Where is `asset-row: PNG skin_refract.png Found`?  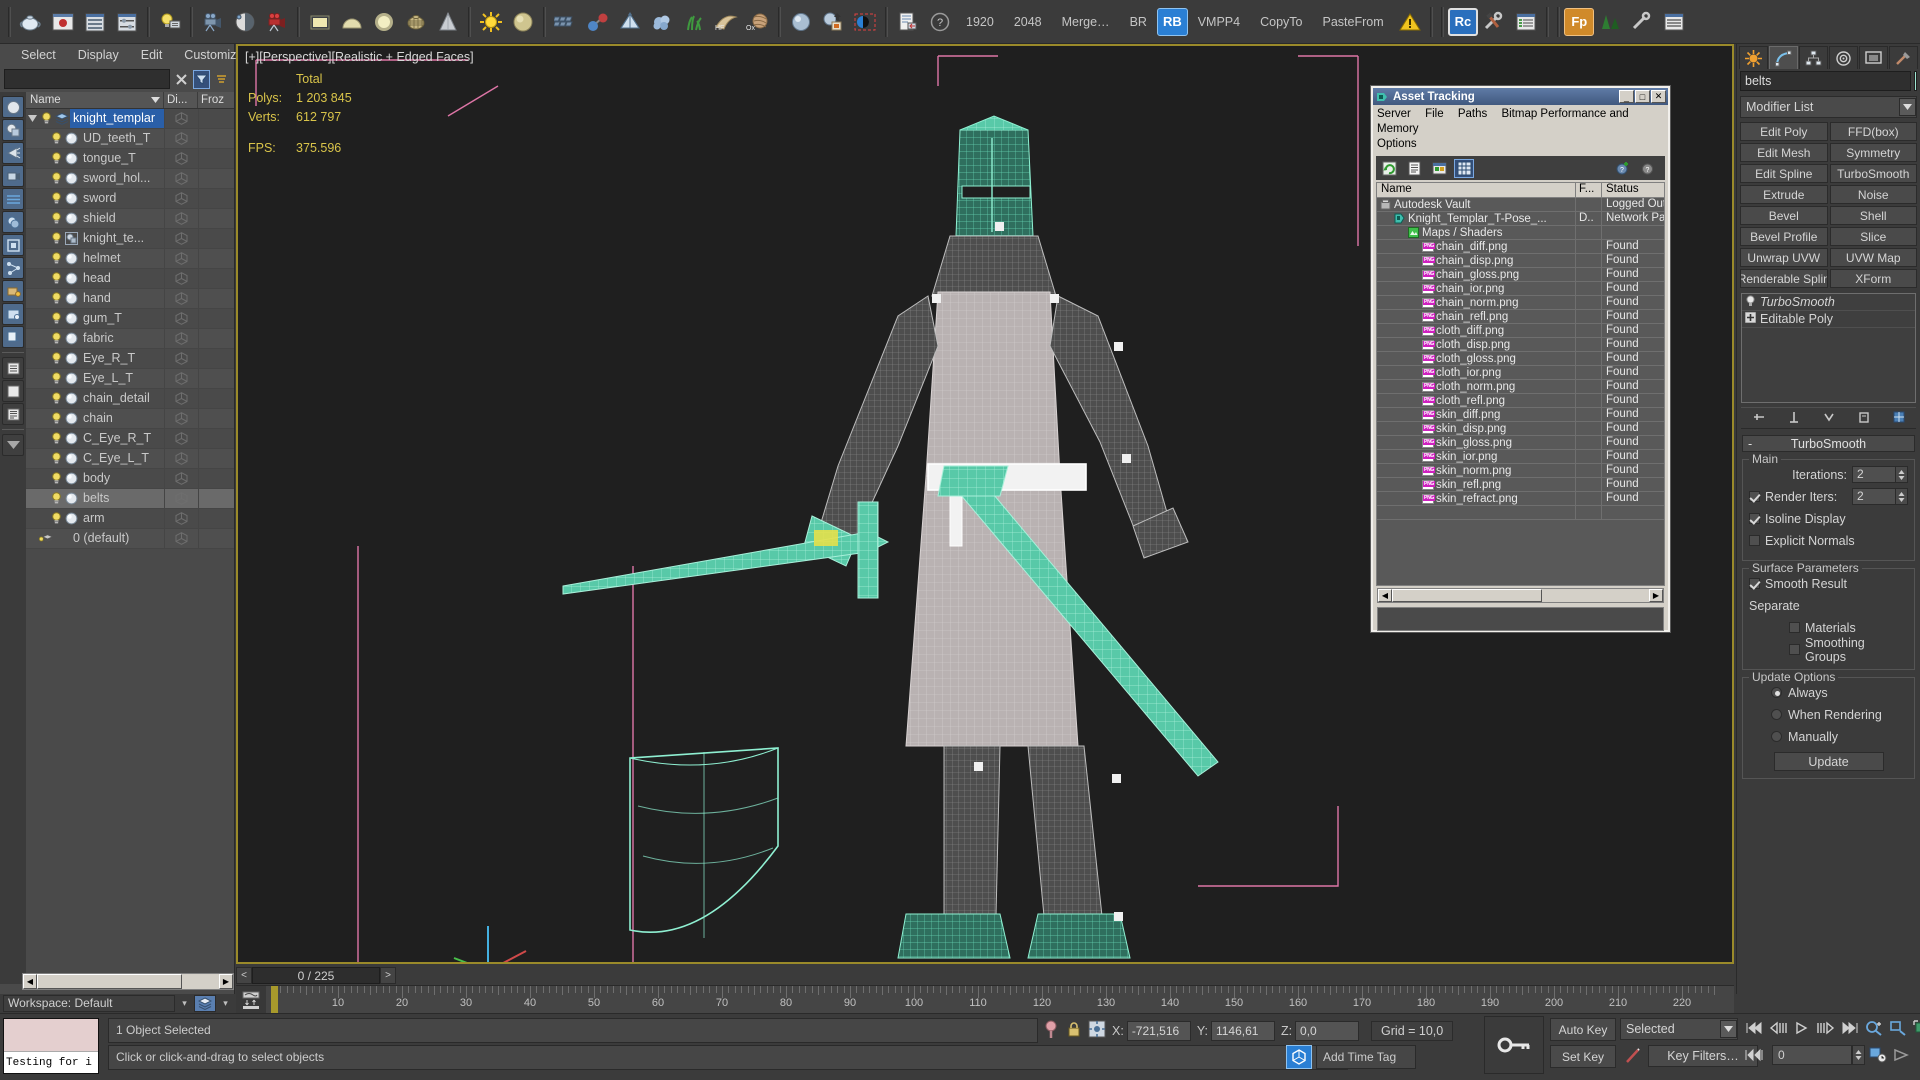
asset-row: PNG skin_refract.png Found is located at coordinates (1520, 499).